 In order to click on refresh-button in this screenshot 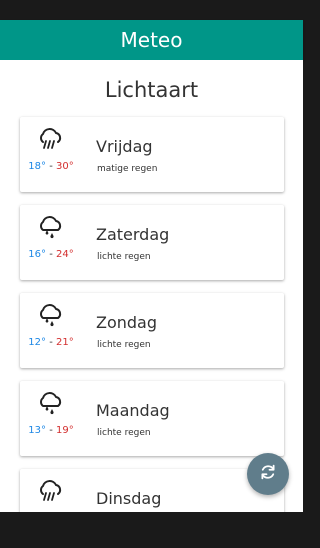, I will do `click(268, 474)`.